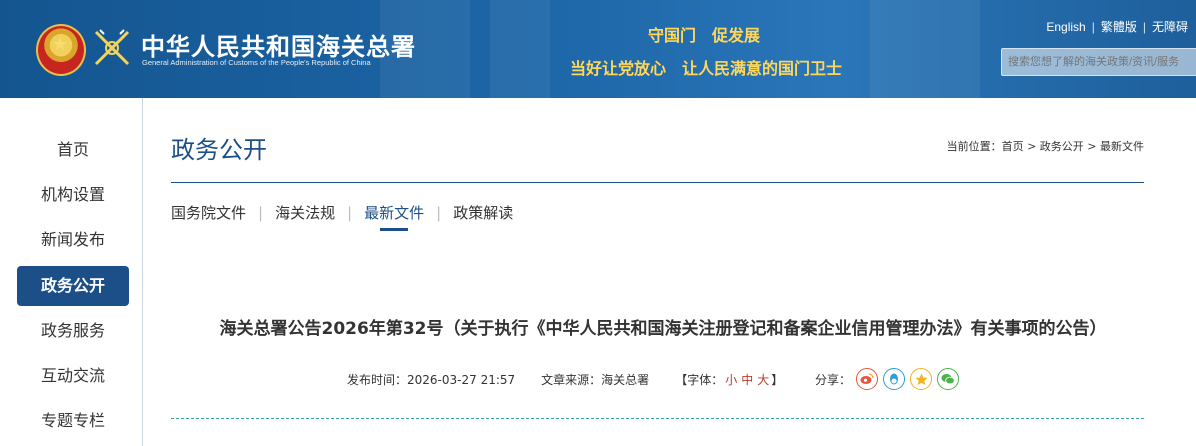 Image resolution: width=1196 pixels, height=446 pixels. What do you see at coordinates (73, 240) in the screenshot?
I see `sidebar-item-news: 新闻发布` at bounding box center [73, 240].